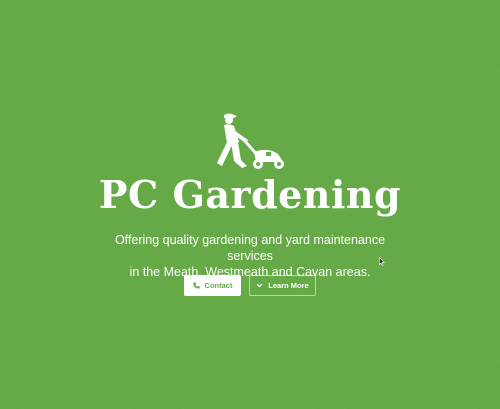 The height and width of the screenshot is (409, 500). I want to click on mouse-pointer-icon, so click(382, 261).